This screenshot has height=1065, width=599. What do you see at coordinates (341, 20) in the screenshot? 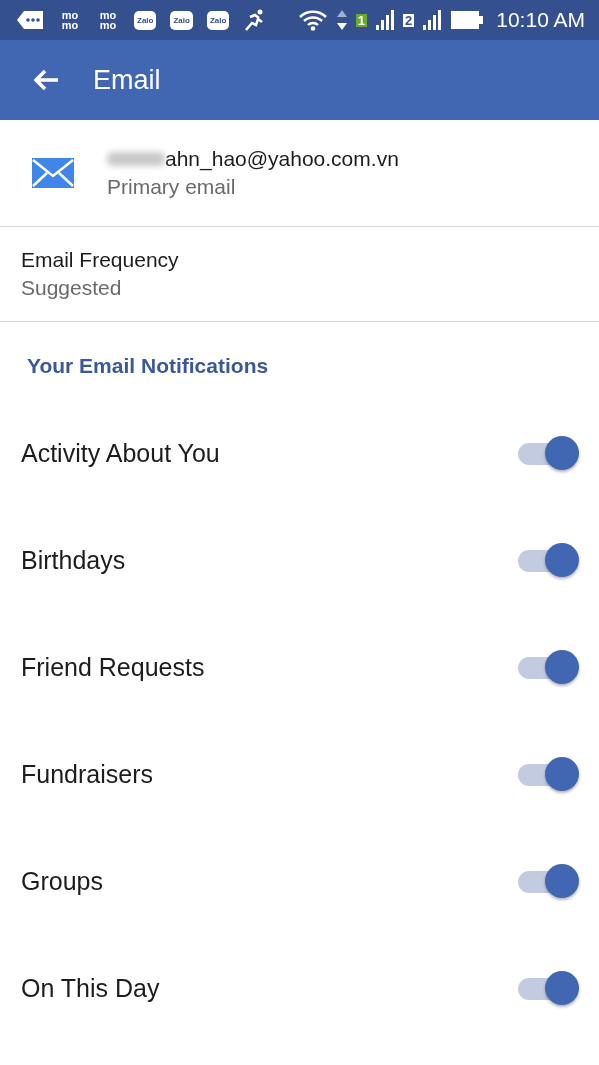
I see `data-arrows-icon` at bounding box center [341, 20].